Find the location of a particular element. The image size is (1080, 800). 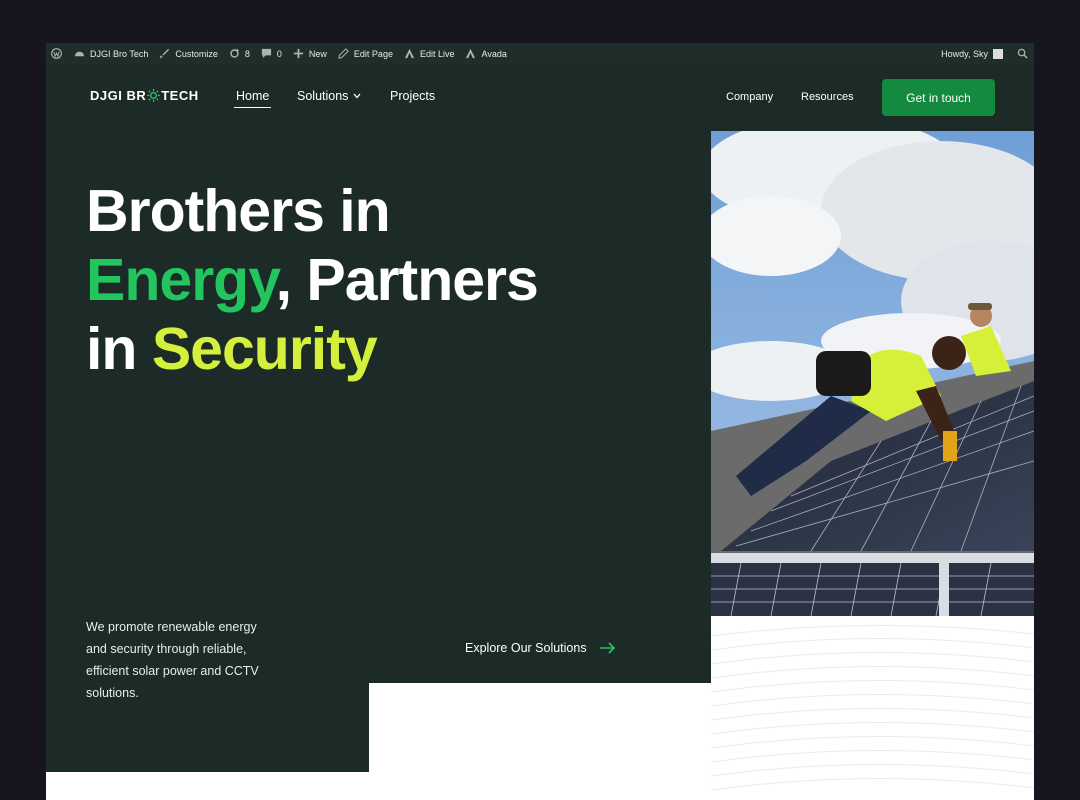

nav-solutions: Solutions is located at coordinates (329, 96).